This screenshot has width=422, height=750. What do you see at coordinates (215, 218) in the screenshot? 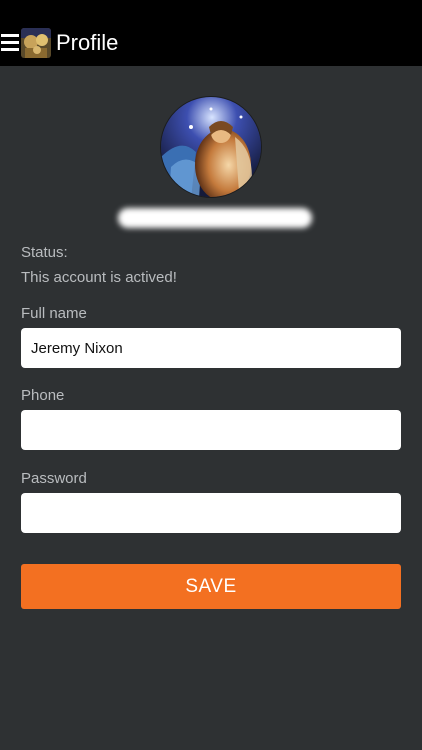
I see `username-redacted` at bounding box center [215, 218].